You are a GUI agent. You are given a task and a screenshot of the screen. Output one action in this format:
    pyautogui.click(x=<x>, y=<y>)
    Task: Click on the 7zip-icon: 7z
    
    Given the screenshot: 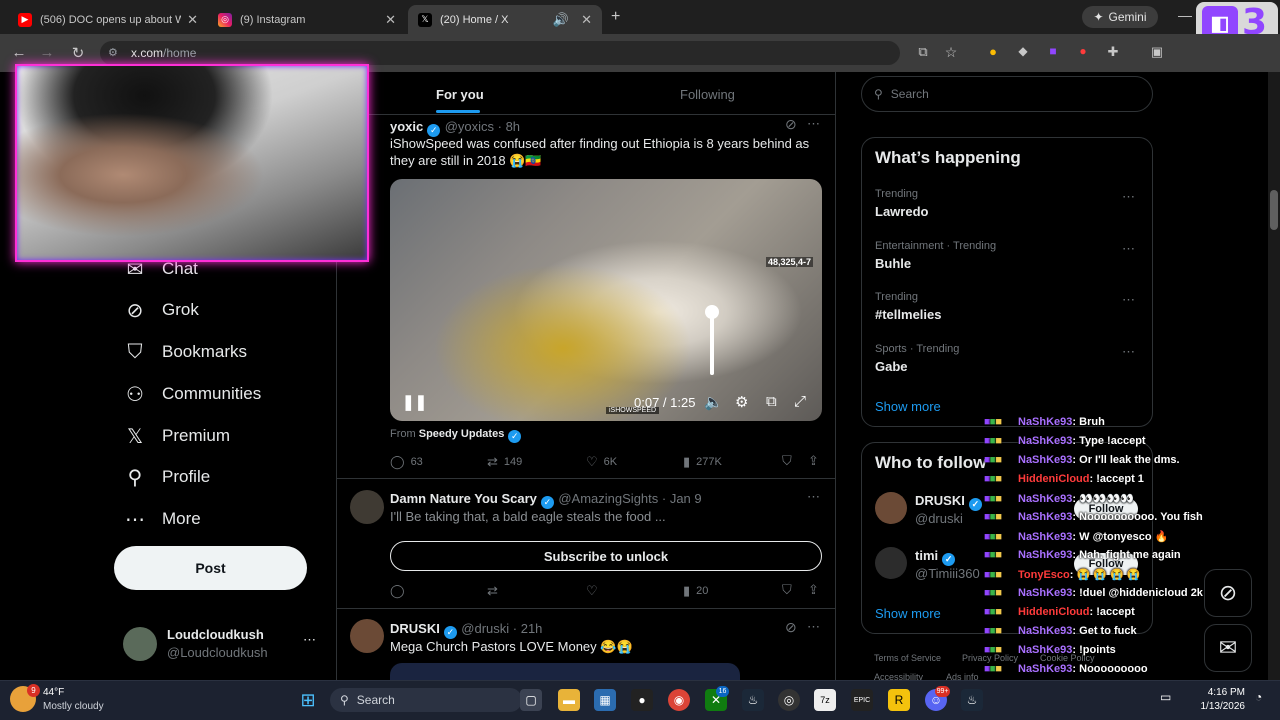 What is the action you would take?
    pyautogui.click(x=825, y=700)
    